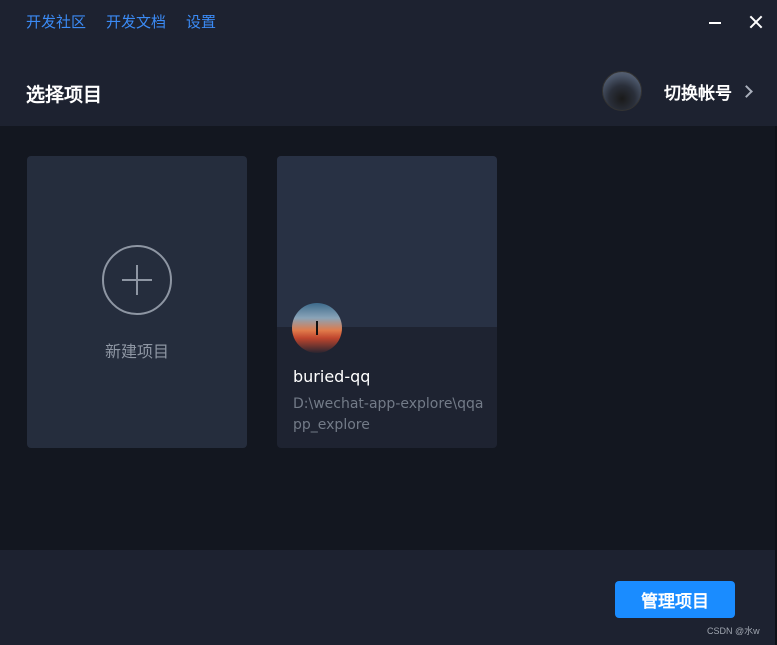 This screenshot has width=777, height=645. I want to click on watermark: CSDN @水w, so click(733, 631).